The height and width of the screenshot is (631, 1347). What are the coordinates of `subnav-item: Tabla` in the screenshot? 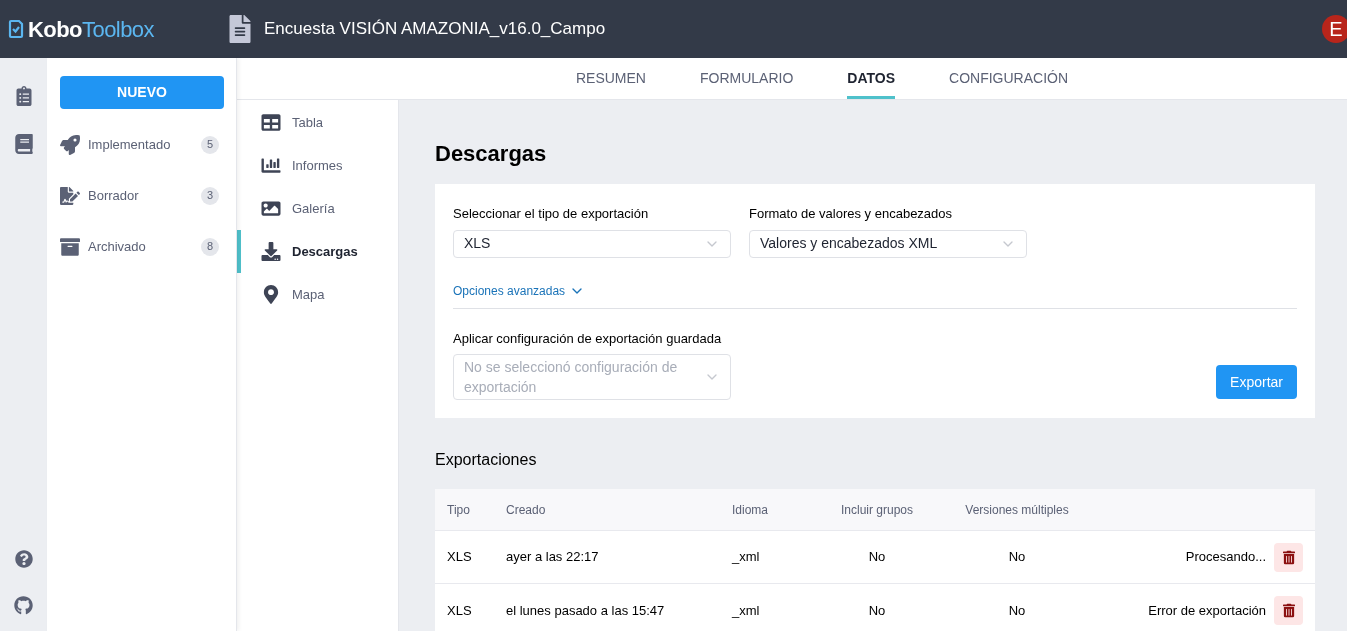 It's located at (317, 122).